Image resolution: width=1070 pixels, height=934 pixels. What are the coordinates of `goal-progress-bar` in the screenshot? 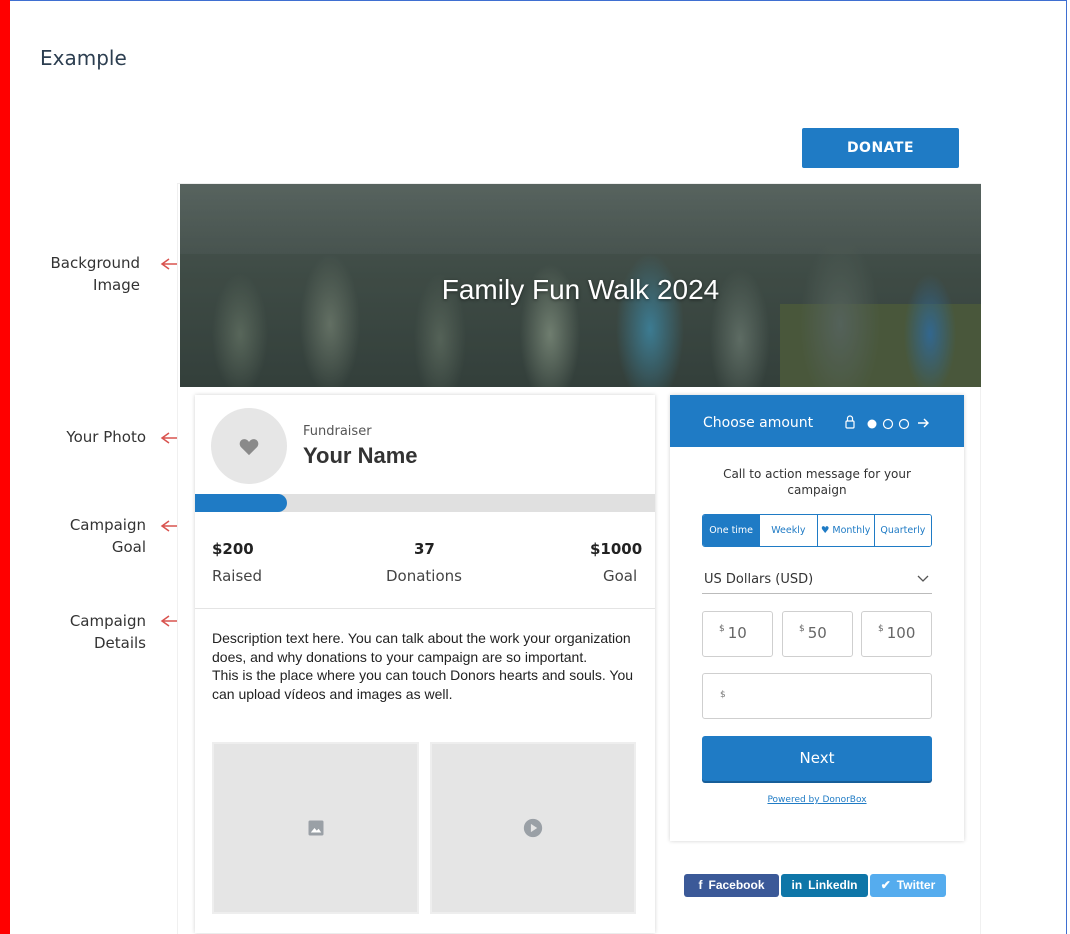 It's located at (425, 503).